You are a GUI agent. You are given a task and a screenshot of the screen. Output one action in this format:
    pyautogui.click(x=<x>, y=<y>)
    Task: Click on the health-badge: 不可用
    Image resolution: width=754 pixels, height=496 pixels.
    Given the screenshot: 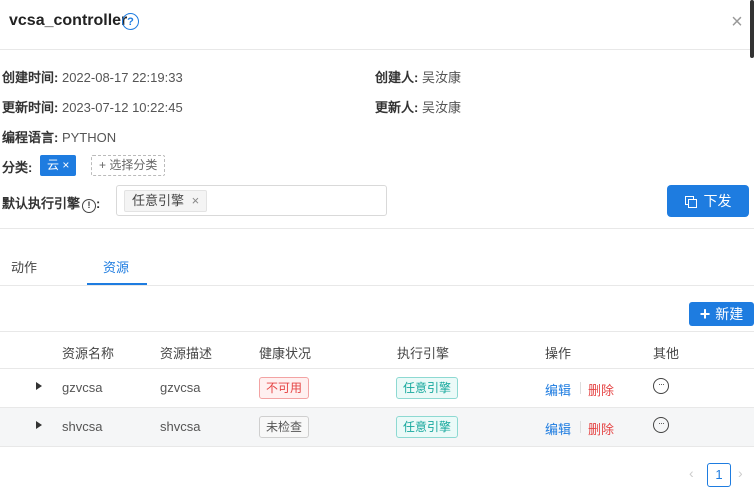 What is the action you would take?
    pyautogui.click(x=284, y=388)
    